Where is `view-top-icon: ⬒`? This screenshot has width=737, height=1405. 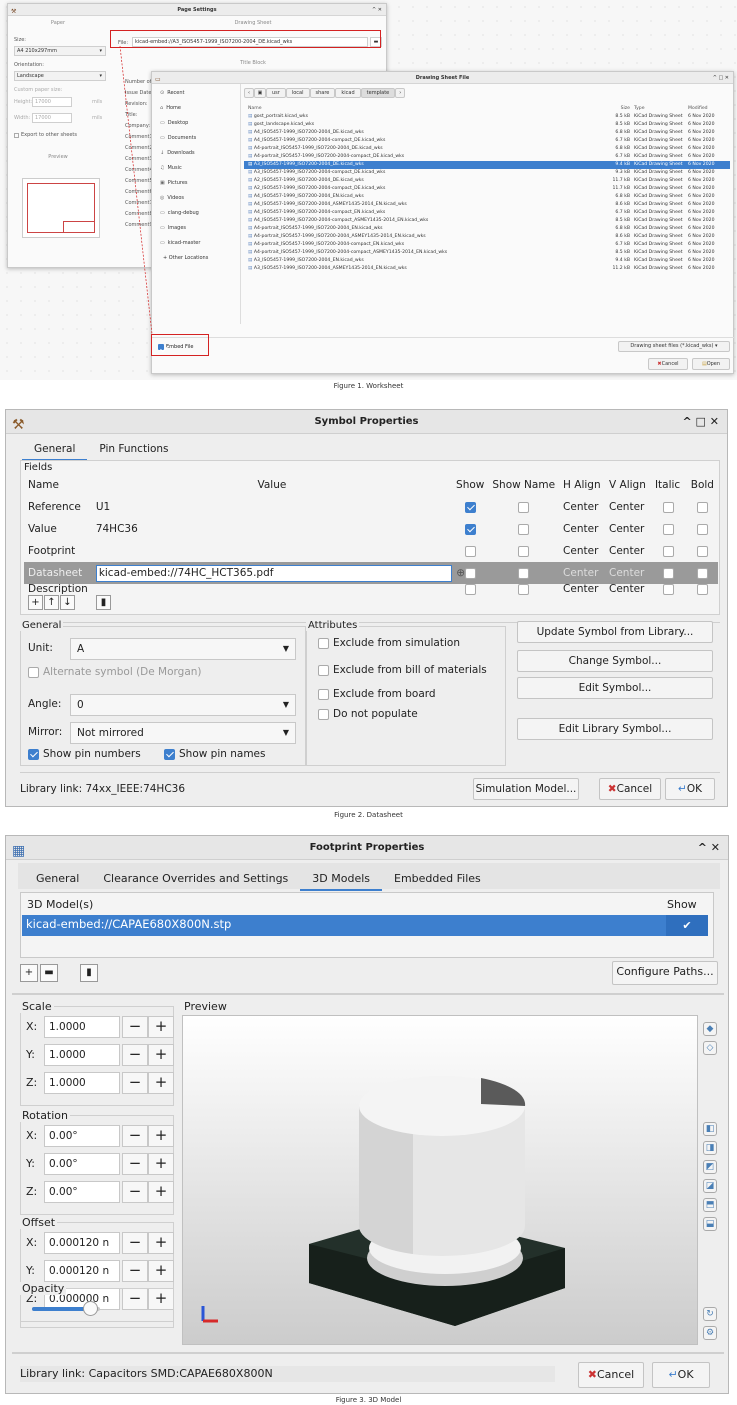 view-top-icon: ⬒ is located at coordinates (710, 1205).